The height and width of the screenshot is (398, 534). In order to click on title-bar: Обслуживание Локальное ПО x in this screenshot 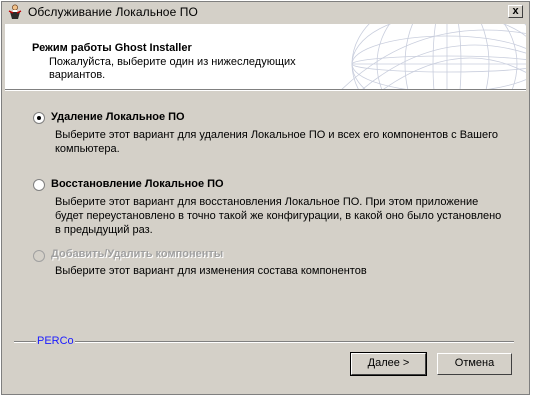, I will do `click(265, 12)`.